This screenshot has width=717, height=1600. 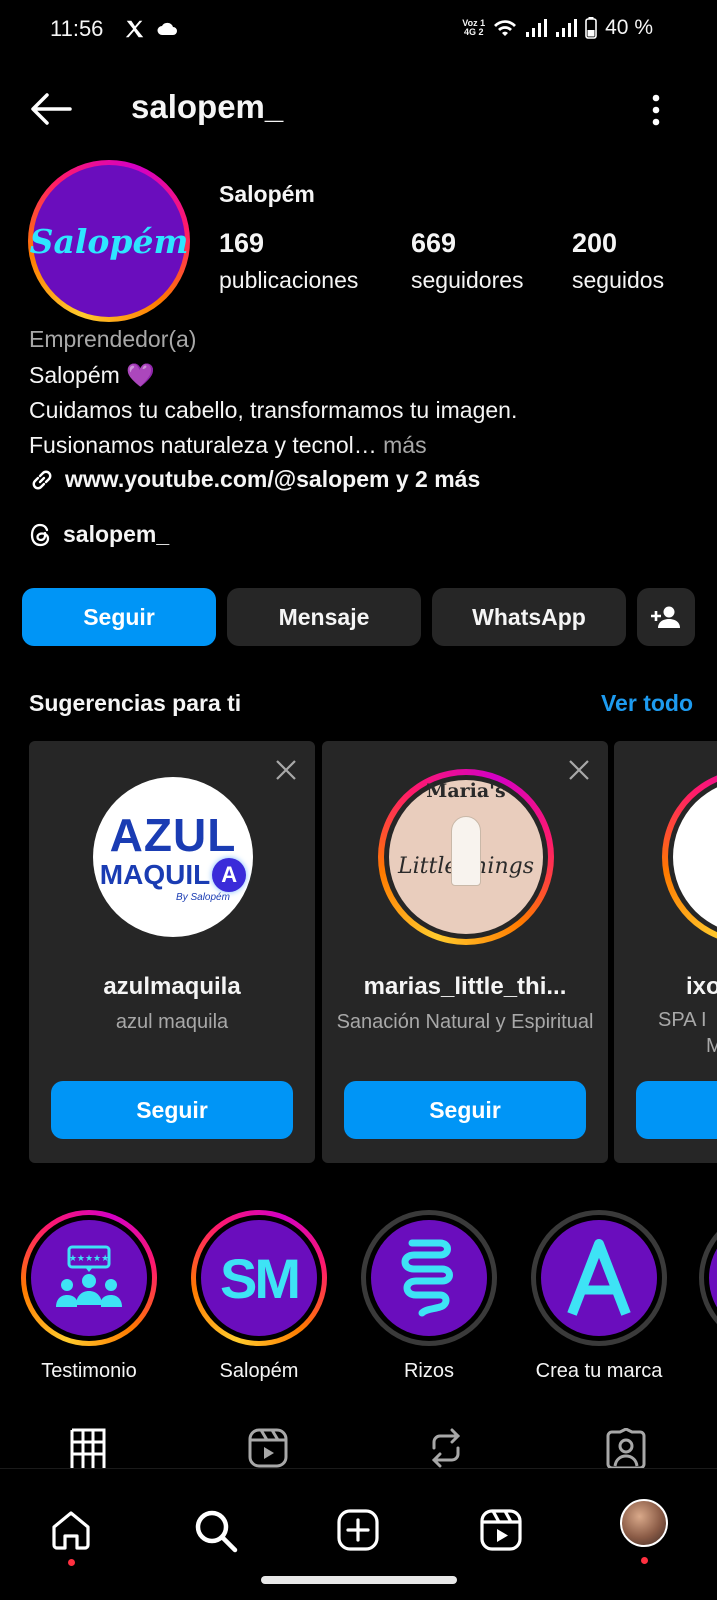 I want to click on display-name: Salopém, so click(x=267, y=194).